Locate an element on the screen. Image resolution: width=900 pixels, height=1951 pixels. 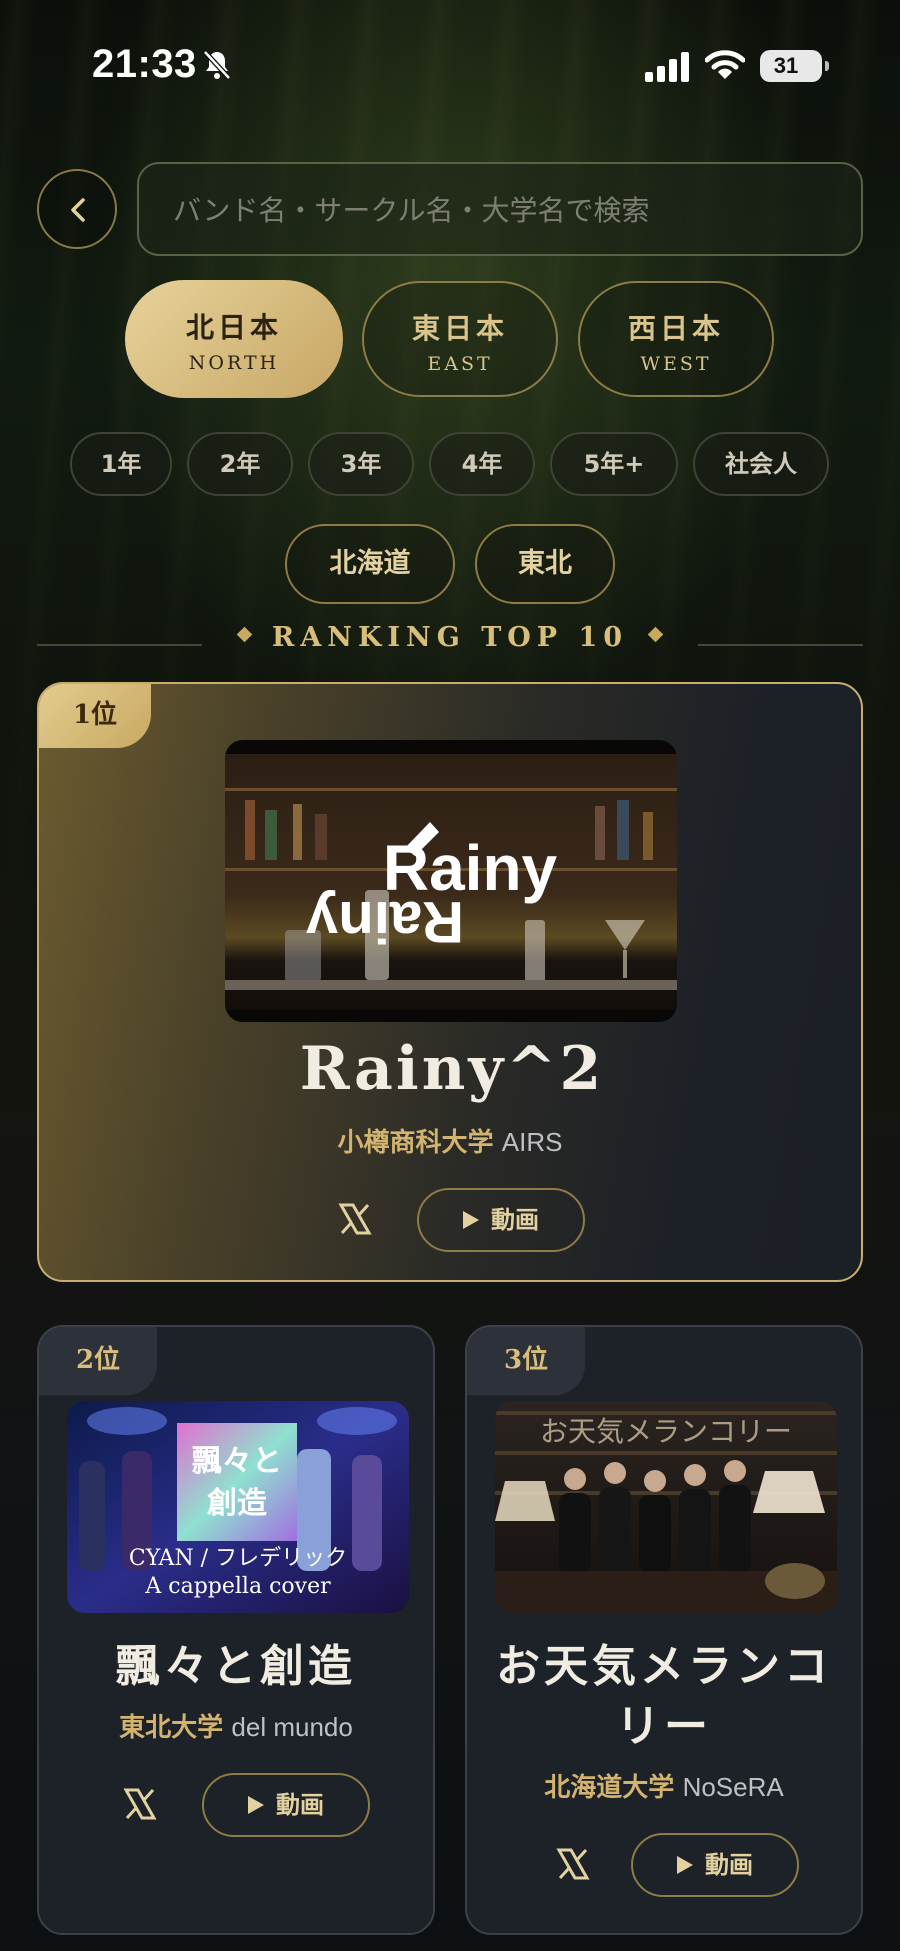
region-west-button: 西日本 WEST is located at coordinates (676, 339).